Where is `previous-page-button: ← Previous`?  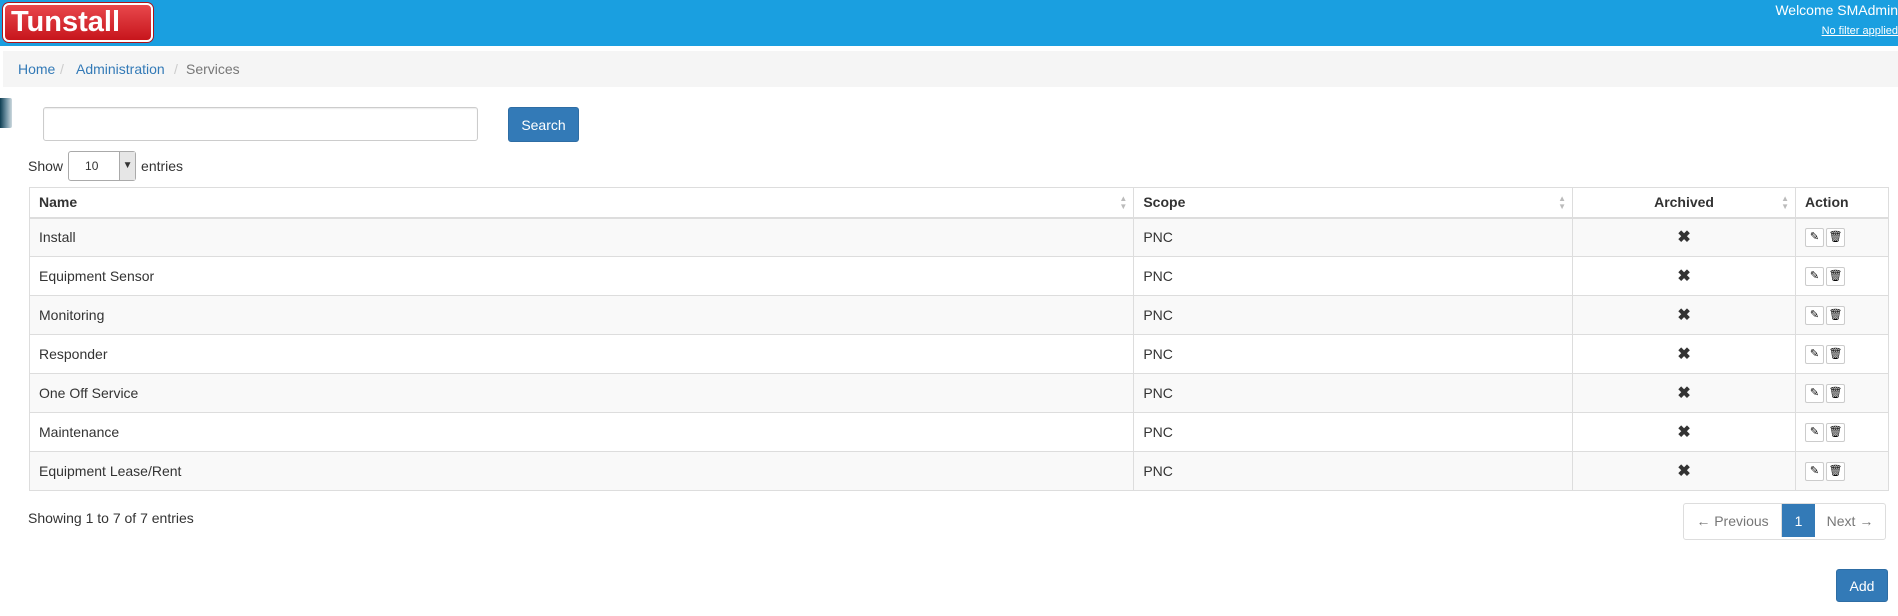
previous-page-button: ← Previous is located at coordinates (1733, 520).